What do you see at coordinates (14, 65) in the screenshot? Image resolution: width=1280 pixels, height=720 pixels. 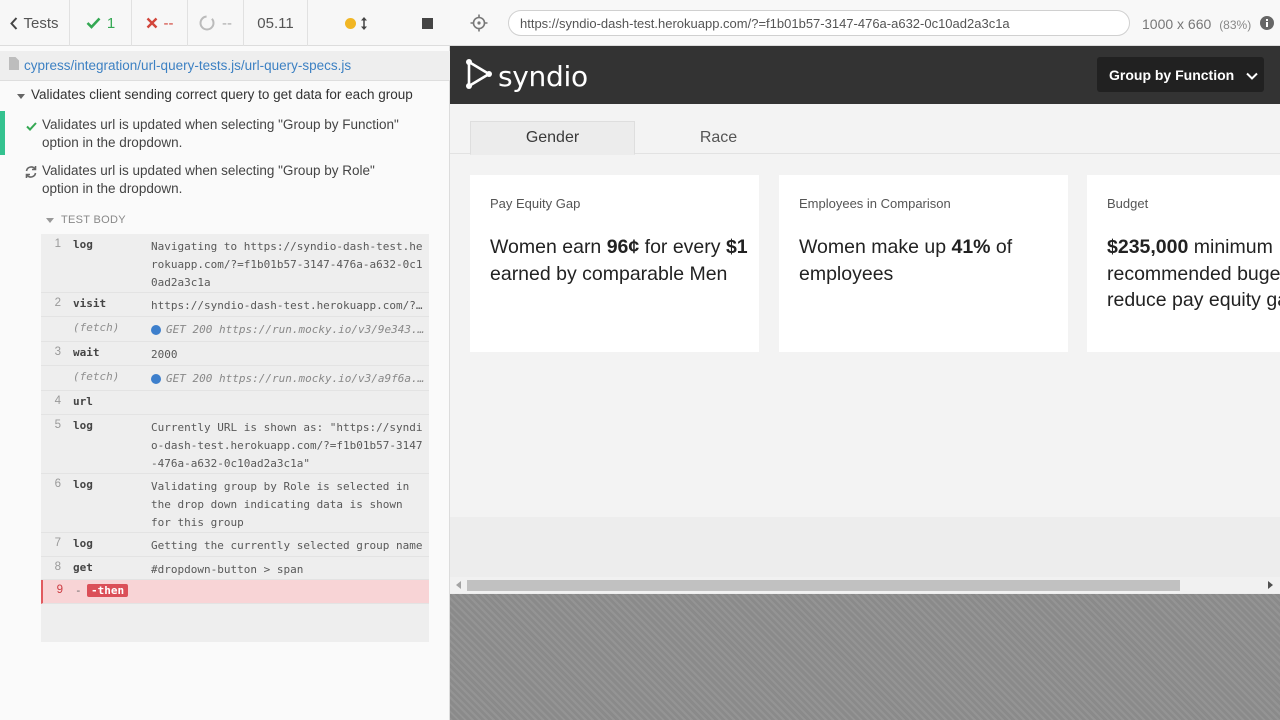 I see `file-icon` at bounding box center [14, 65].